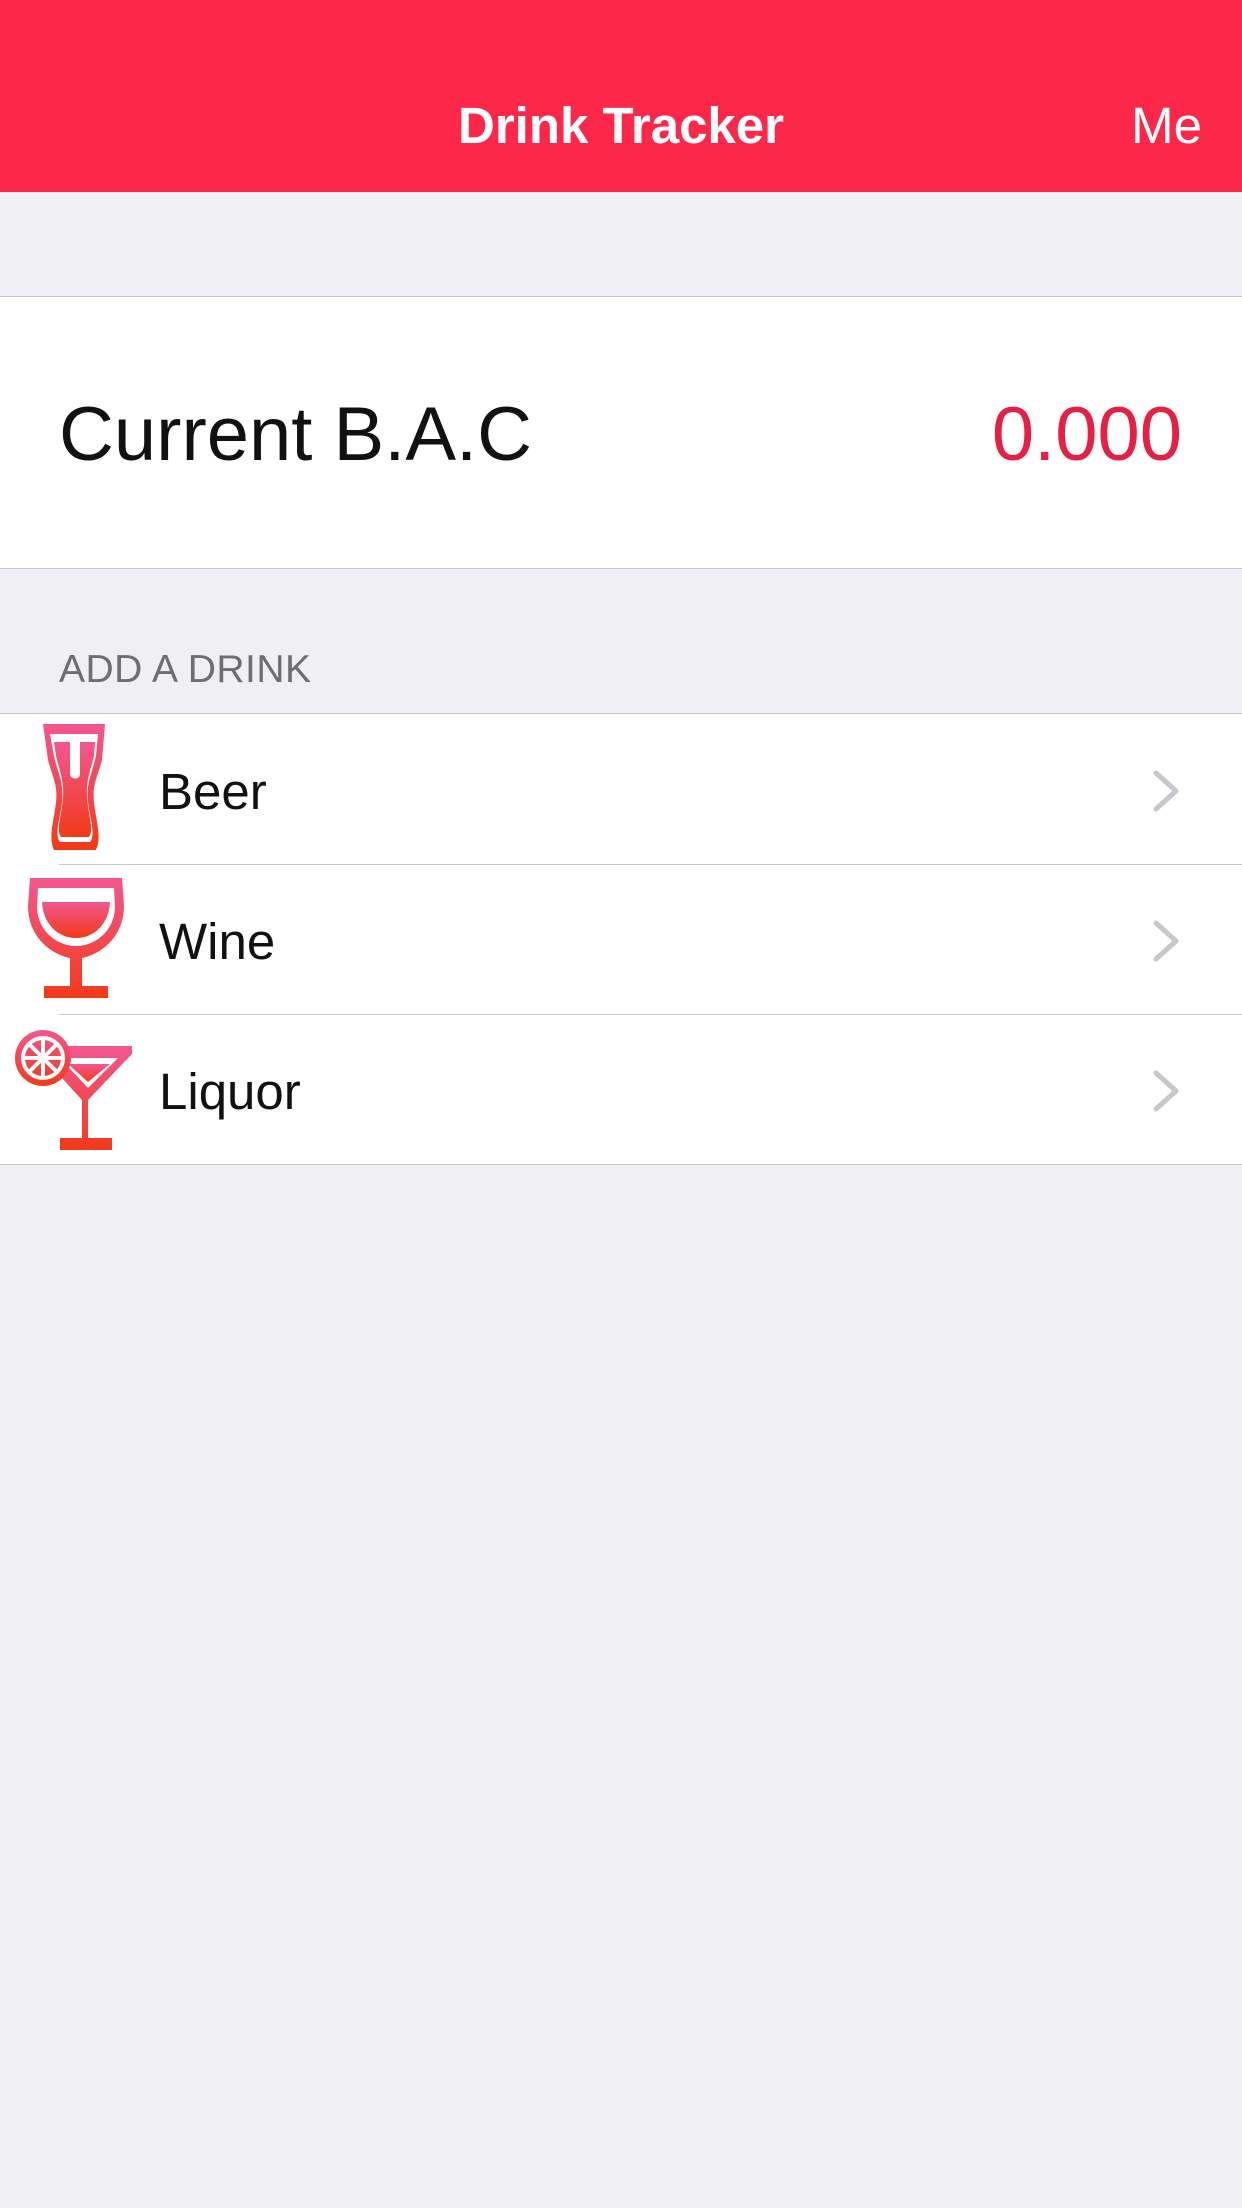 Image resolution: width=1242 pixels, height=2208 pixels. What do you see at coordinates (621, 125) in the screenshot?
I see `nav-title: Drink Tracker` at bounding box center [621, 125].